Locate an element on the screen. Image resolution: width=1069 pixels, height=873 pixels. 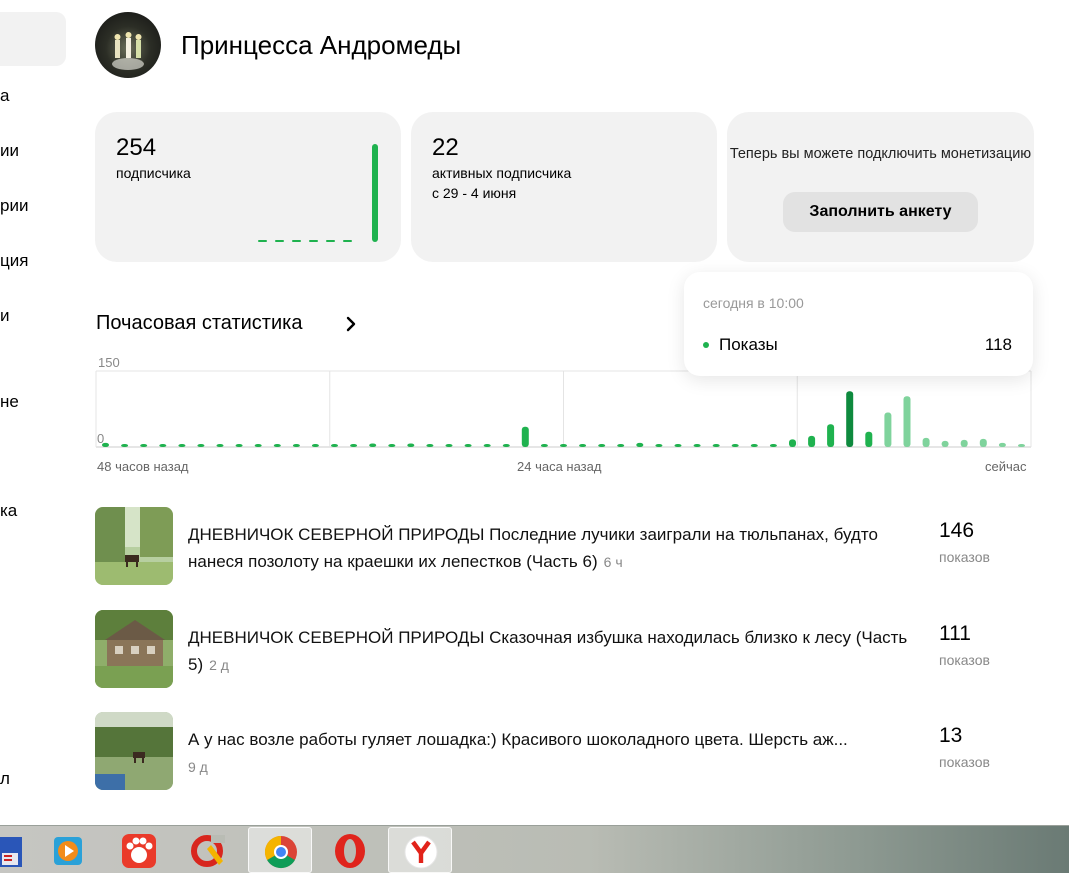
sidebar-item: рии is located at coordinates (14, 206).